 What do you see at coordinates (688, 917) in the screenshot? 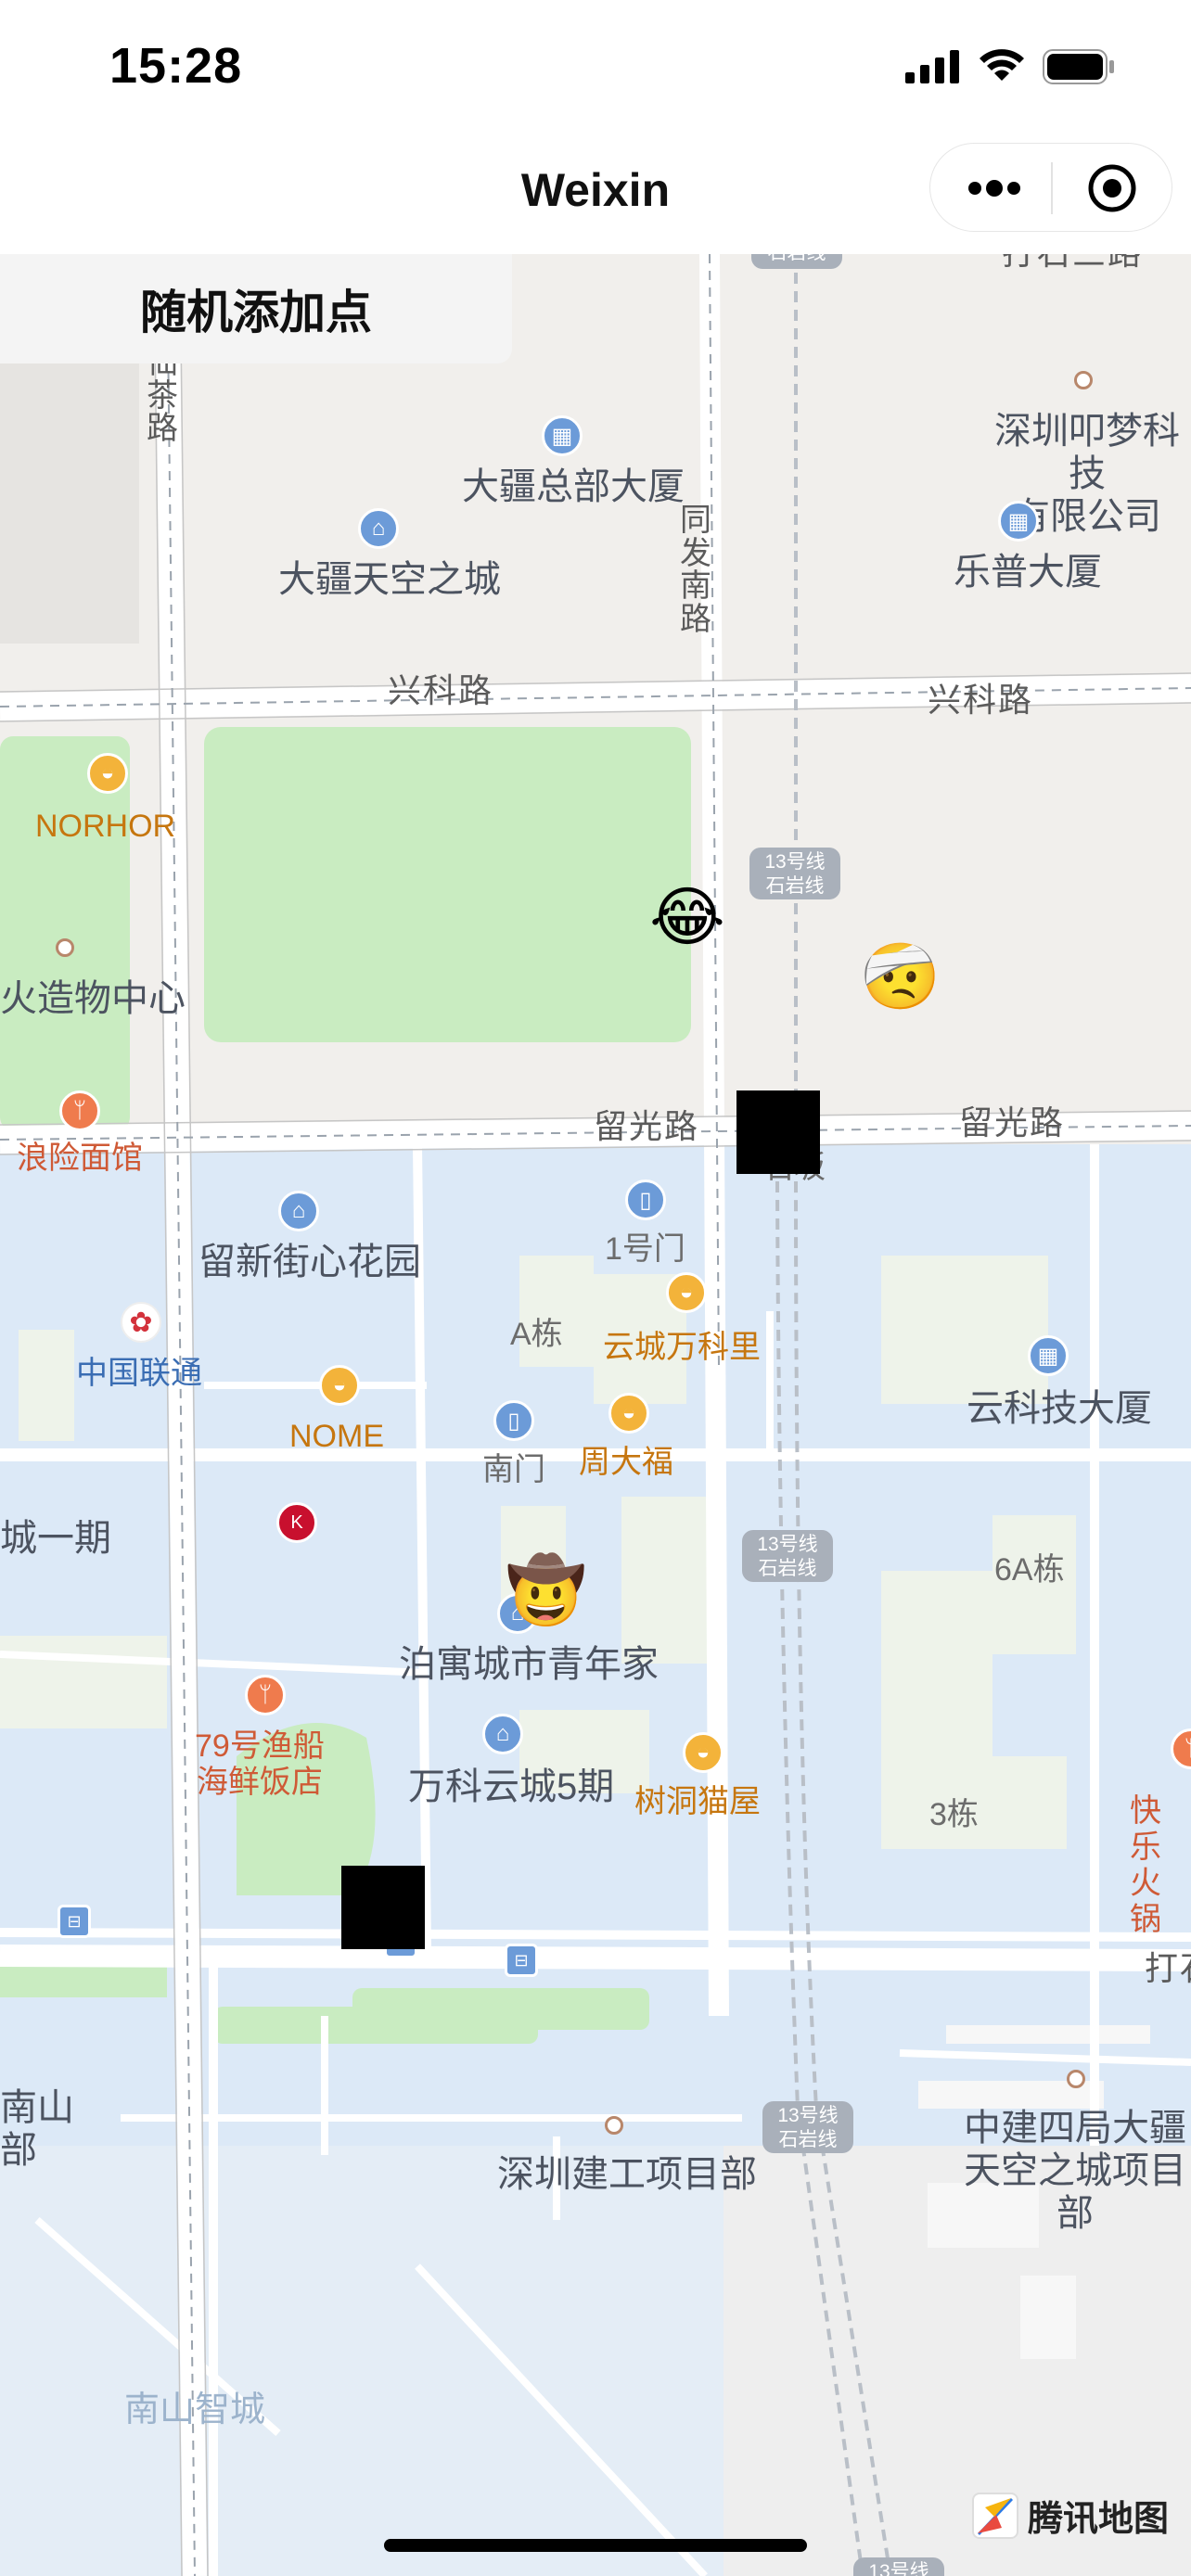
I see `marker-laugh-emoji: 😂` at bounding box center [688, 917].